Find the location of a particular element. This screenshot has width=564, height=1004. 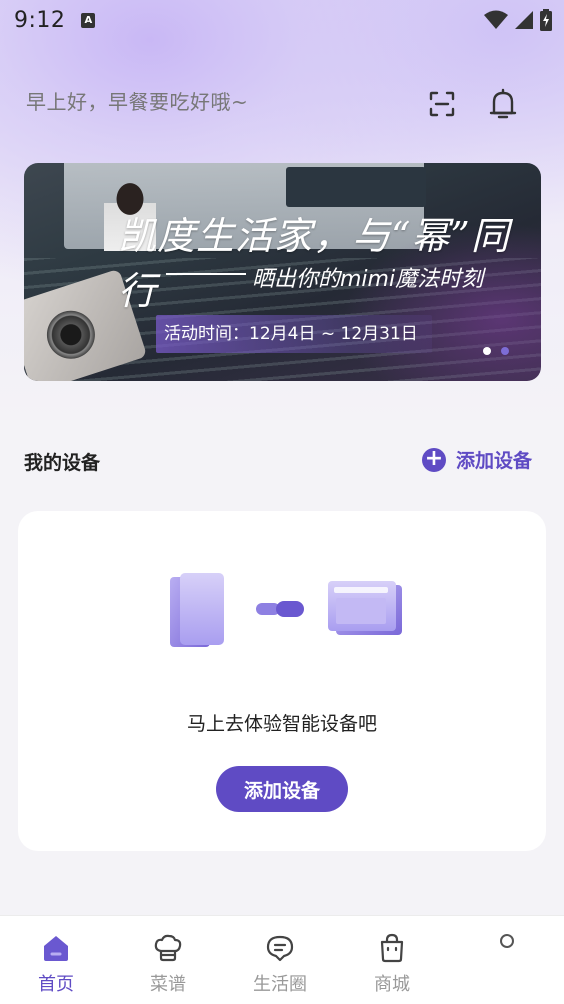

add-device-button: 添加设备 is located at coordinates (282, 789).